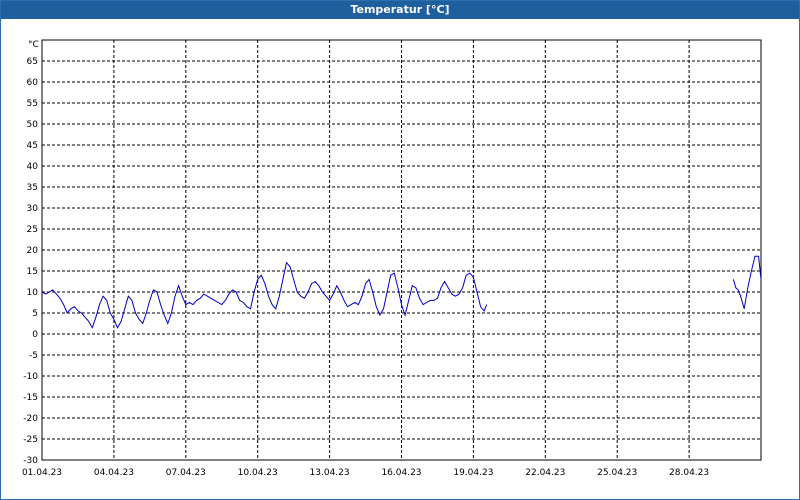 This screenshot has height=500, width=800. What do you see at coordinates (258, 473) in the screenshot?
I see `x-tick-label: 10.04.23` at bounding box center [258, 473].